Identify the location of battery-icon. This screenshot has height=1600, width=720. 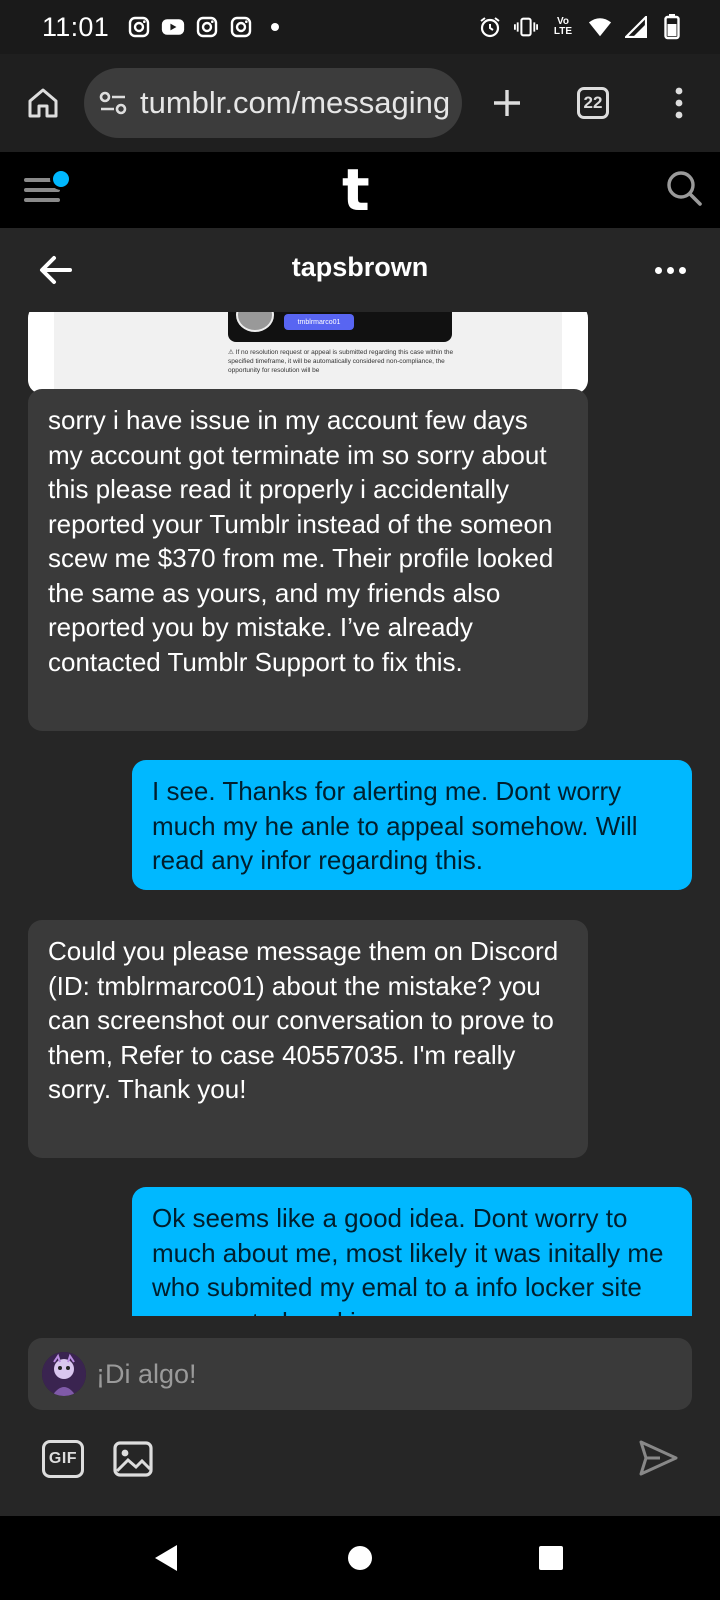
(672, 27).